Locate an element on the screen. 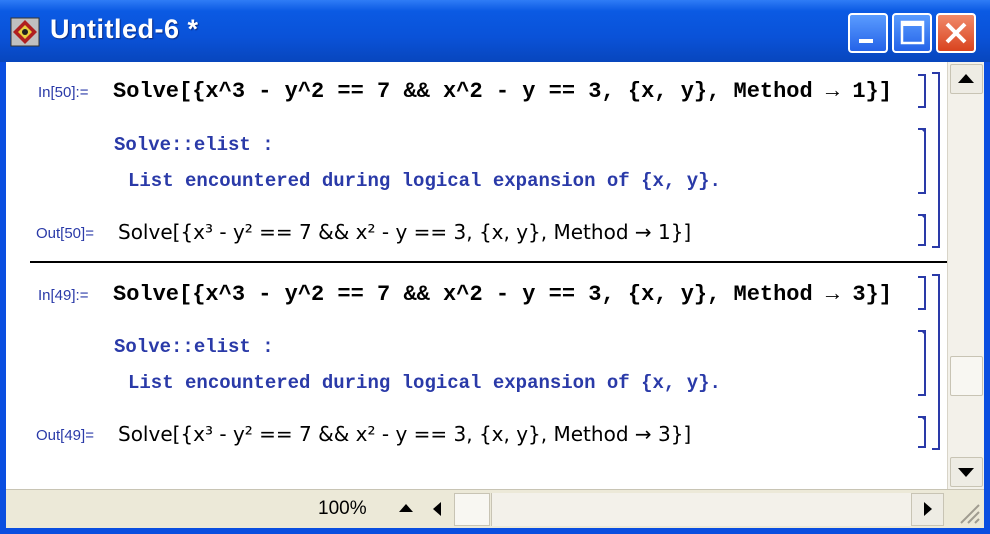 The width and height of the screenshot is (990, 534). arrow-right-icon is located at coordinates (928, 509).